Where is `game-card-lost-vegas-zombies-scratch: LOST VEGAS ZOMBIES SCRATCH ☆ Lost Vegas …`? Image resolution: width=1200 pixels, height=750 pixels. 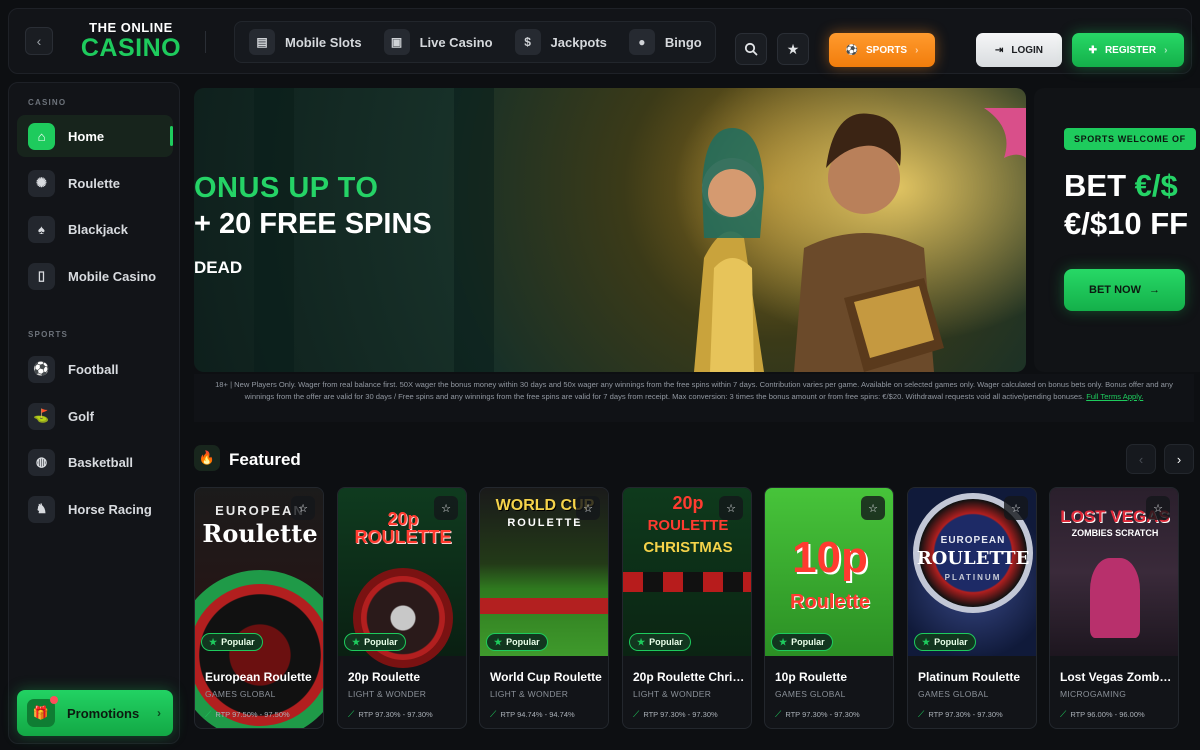
game-card-lost-vegas-zombies-scratch: LOST VEGAS ZOMBIES SCRATCH ☆ Lost Vegas … is located at coordinates (1114, 608).